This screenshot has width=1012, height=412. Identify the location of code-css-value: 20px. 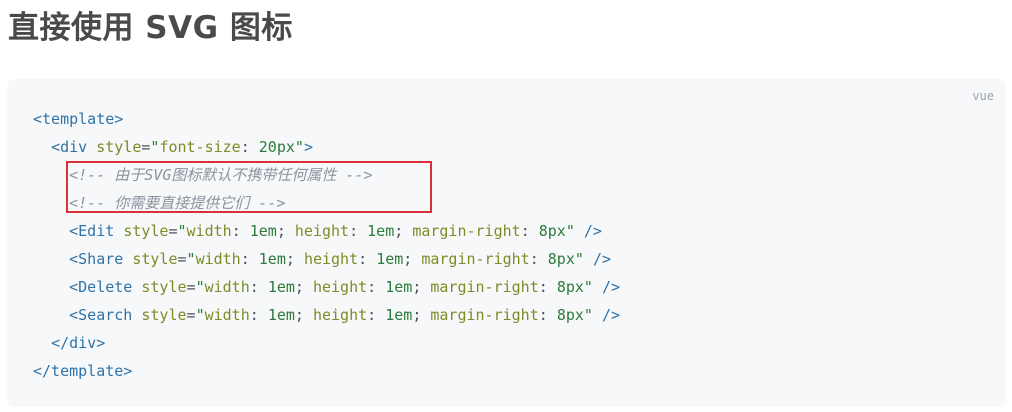
(276, 147).